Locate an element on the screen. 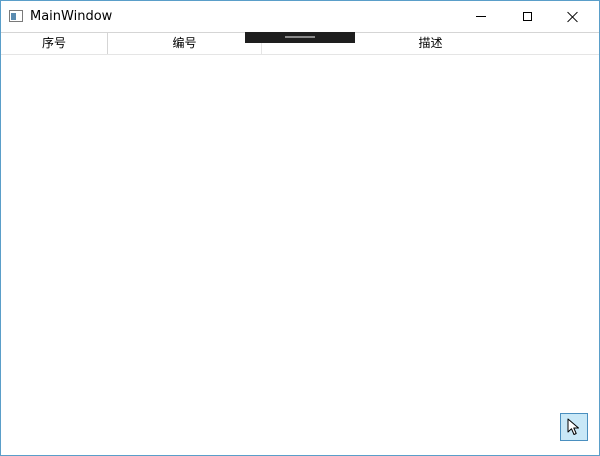 This screenshot has height=456, width=600. maximize-button is located at coordinates (527, 16).